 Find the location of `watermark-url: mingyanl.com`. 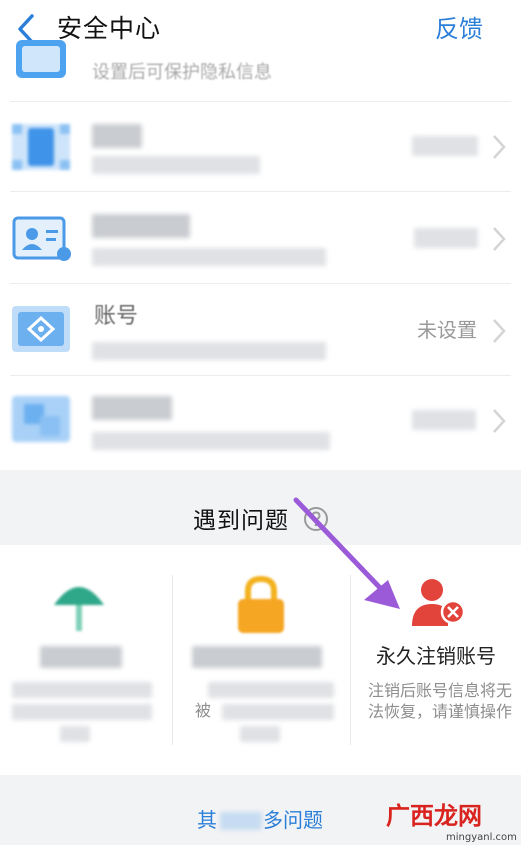

watermark-url: mingyanl.com is located at coordinates (481, 837).